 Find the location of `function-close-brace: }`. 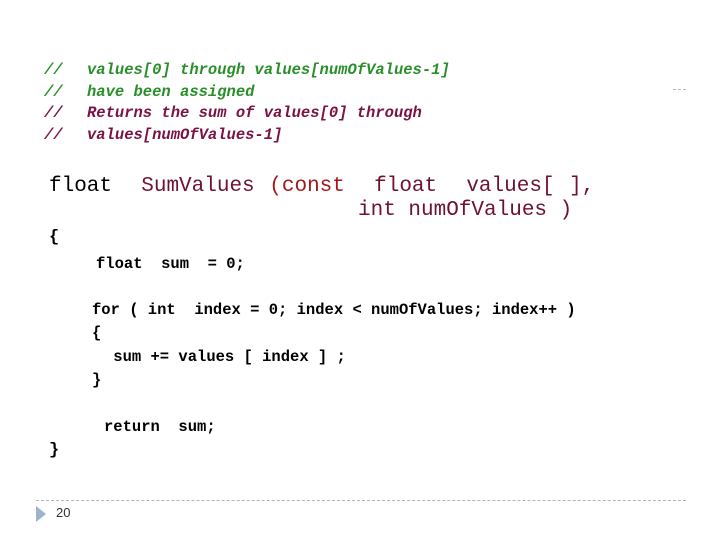

function-close-brace: } is located at coordinates (54, 450).